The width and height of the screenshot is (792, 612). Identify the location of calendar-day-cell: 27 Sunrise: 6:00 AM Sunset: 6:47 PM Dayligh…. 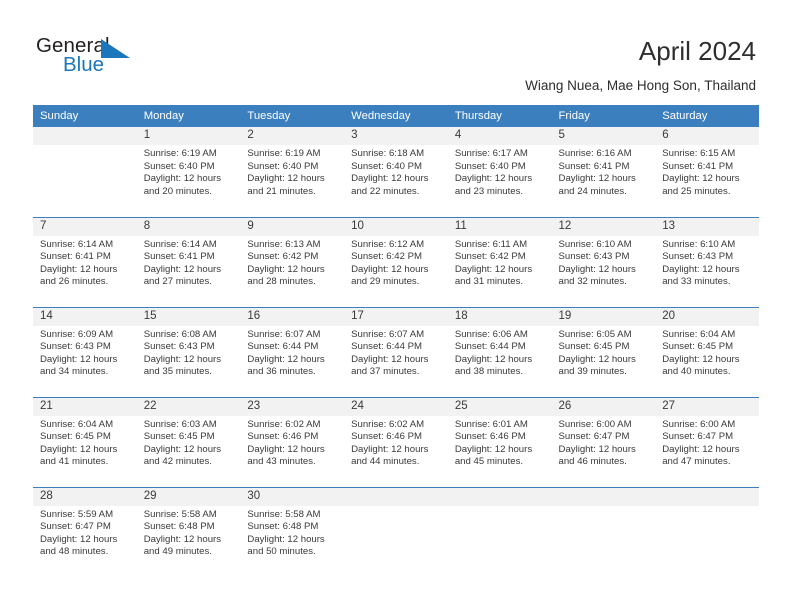
(707, 441).